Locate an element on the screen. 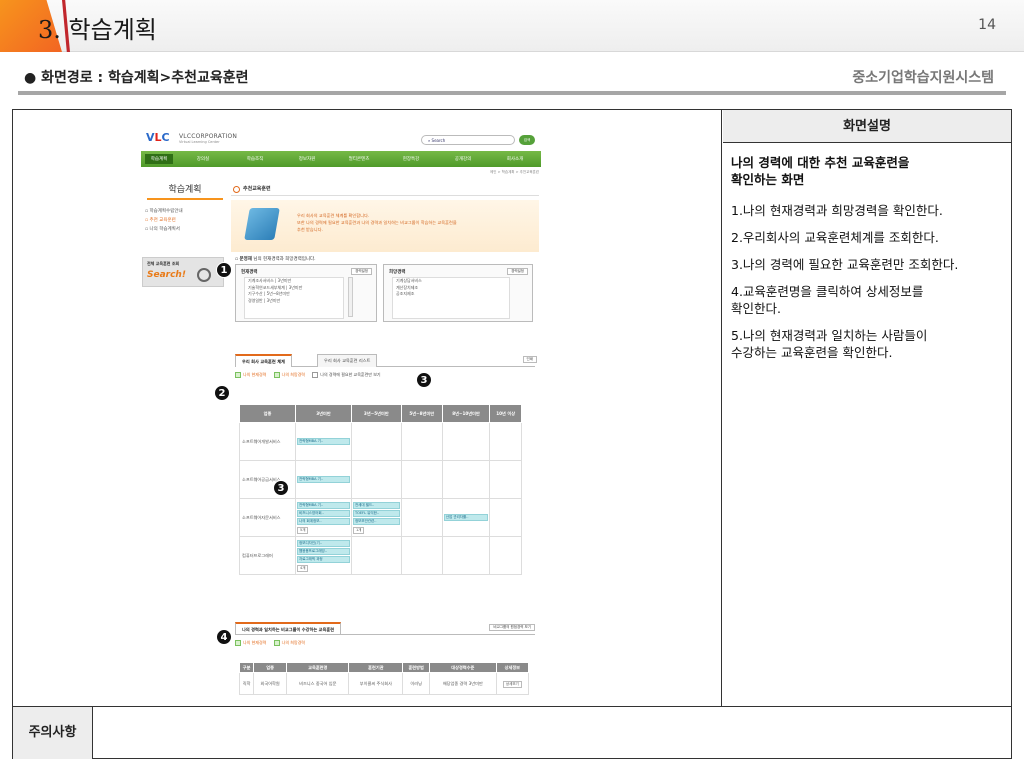  grid-cell: 정보디자인(기.. 웹응용프로그래밍.. 자료그래픽 과정 4개 is located at coordinates (323, 555).